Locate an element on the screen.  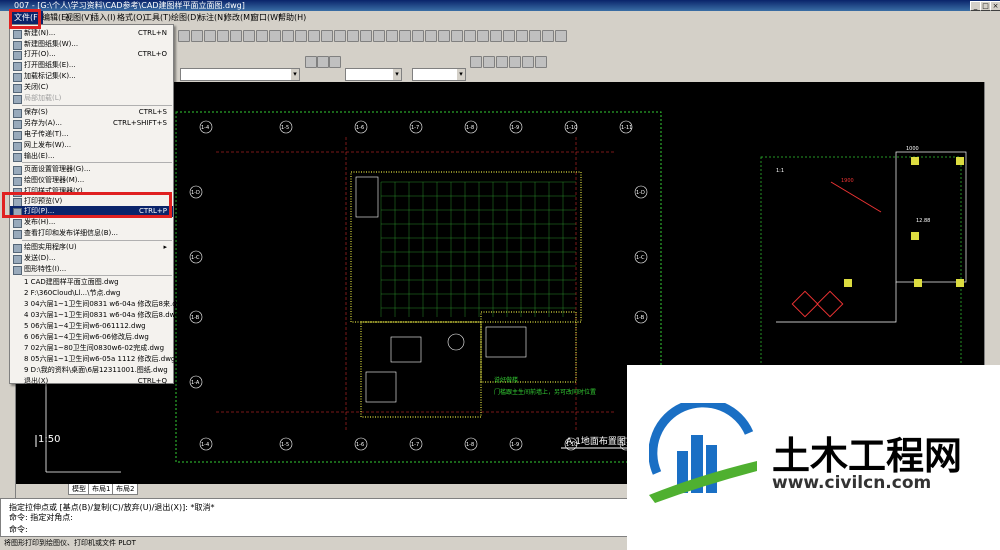
file-menu-item: 退出(X) CTRL+Q is located at coordinates (91, 381).